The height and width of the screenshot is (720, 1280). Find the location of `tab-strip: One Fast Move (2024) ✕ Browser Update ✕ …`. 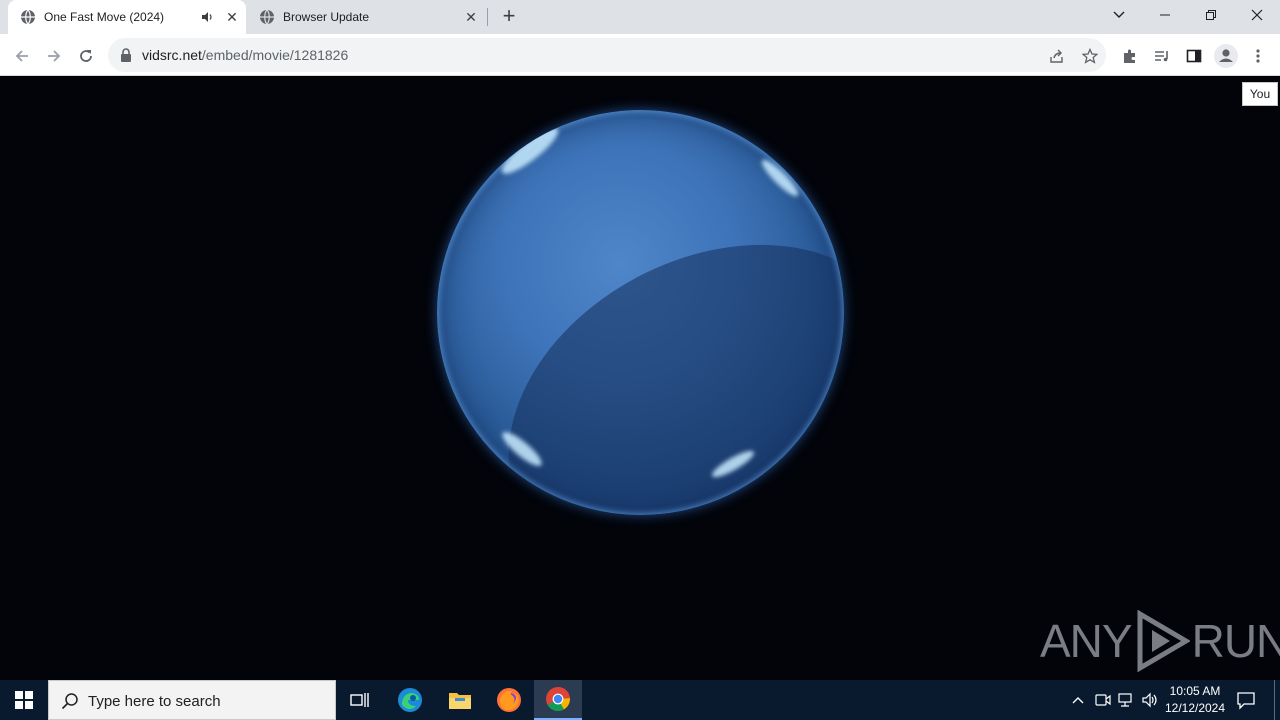

tab-strip: One Fast Move (2024) ✕ Browser Update ✕ … is located at coordinates (640, 17).